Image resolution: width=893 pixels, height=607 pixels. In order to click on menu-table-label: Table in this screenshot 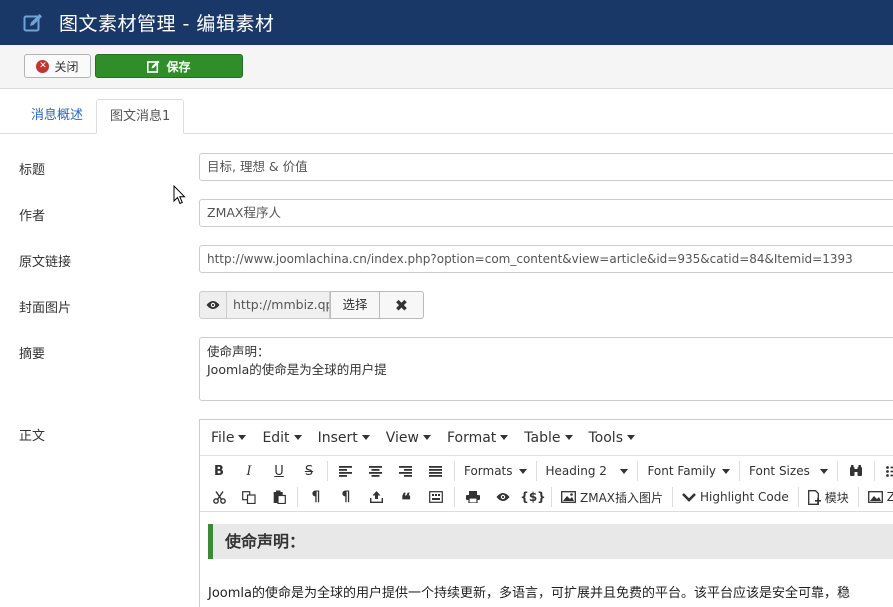, I will do `click(542, 437)`.